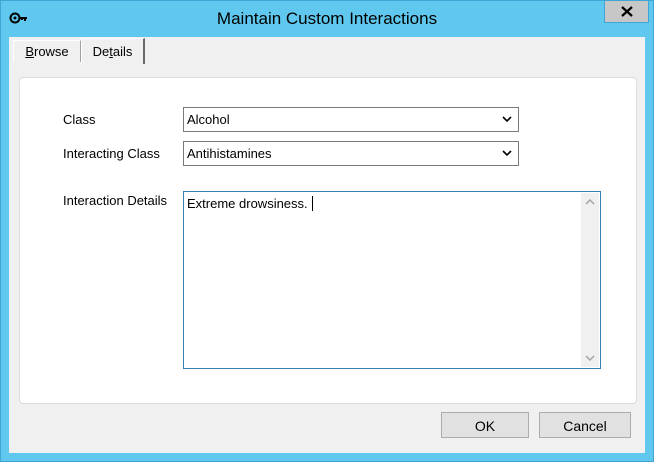 This screenshot has height=462, width=654. Describe the element at coordinates (208, 119) in the screenshot. I see `class-selected-value: Alcohol` at that location.